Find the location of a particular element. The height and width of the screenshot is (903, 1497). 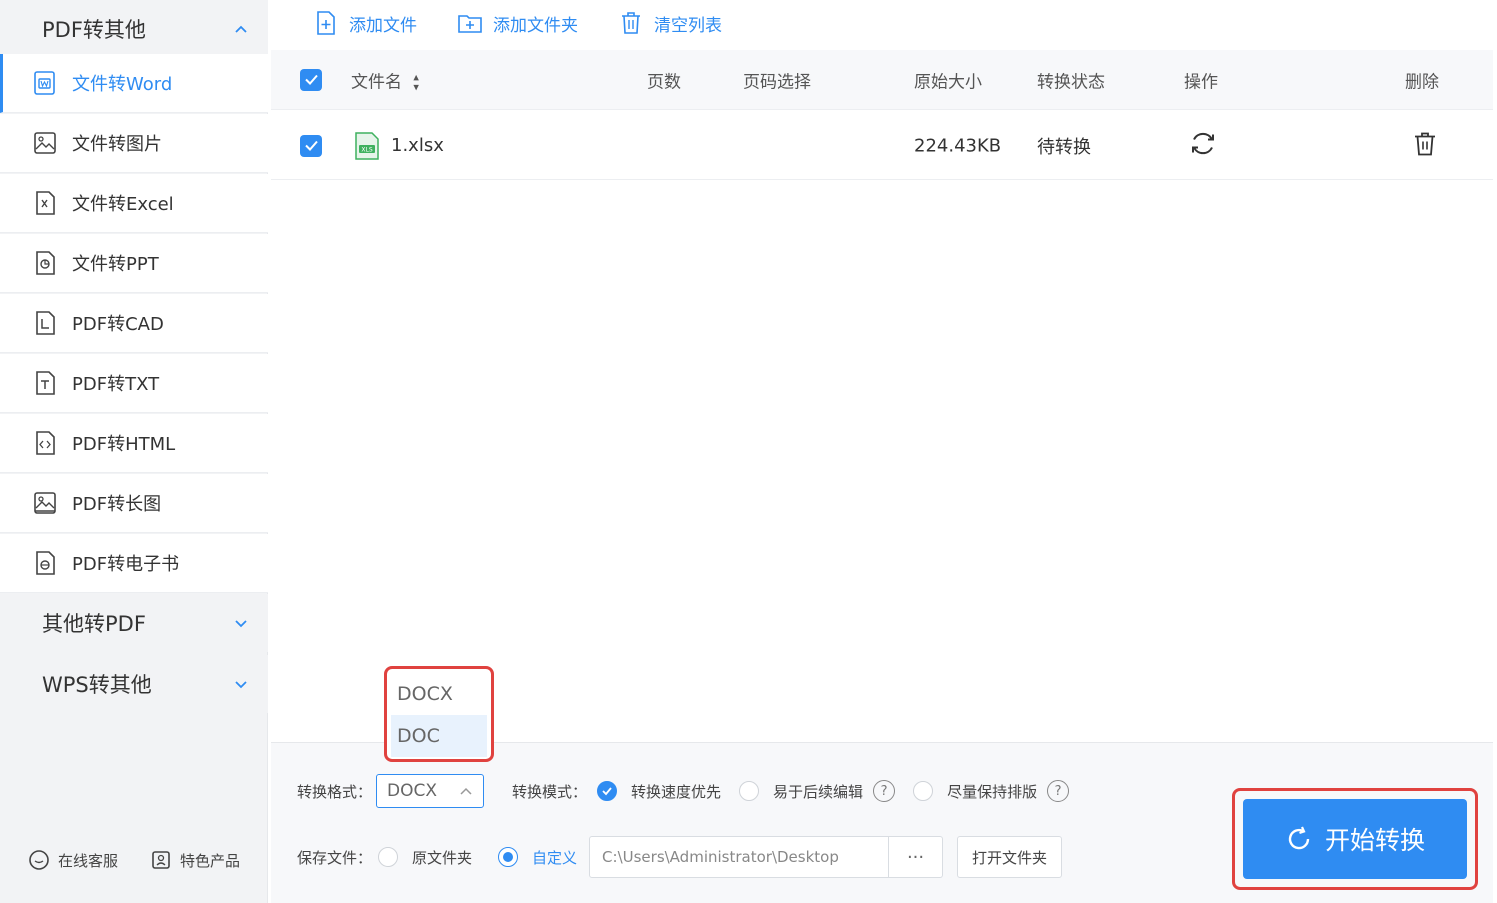

file-table-header: 文件名 ▴ ▾ 页数 页码选择 原始大小 转换状态 操作 删除 is located at coordinates (882, 80).